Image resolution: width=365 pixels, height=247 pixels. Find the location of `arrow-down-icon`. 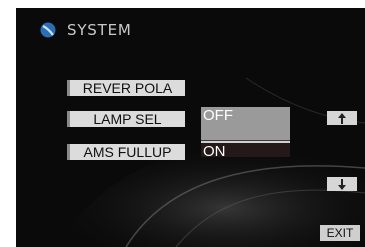

arrow-down-icon is located at coordinates (342, 184).